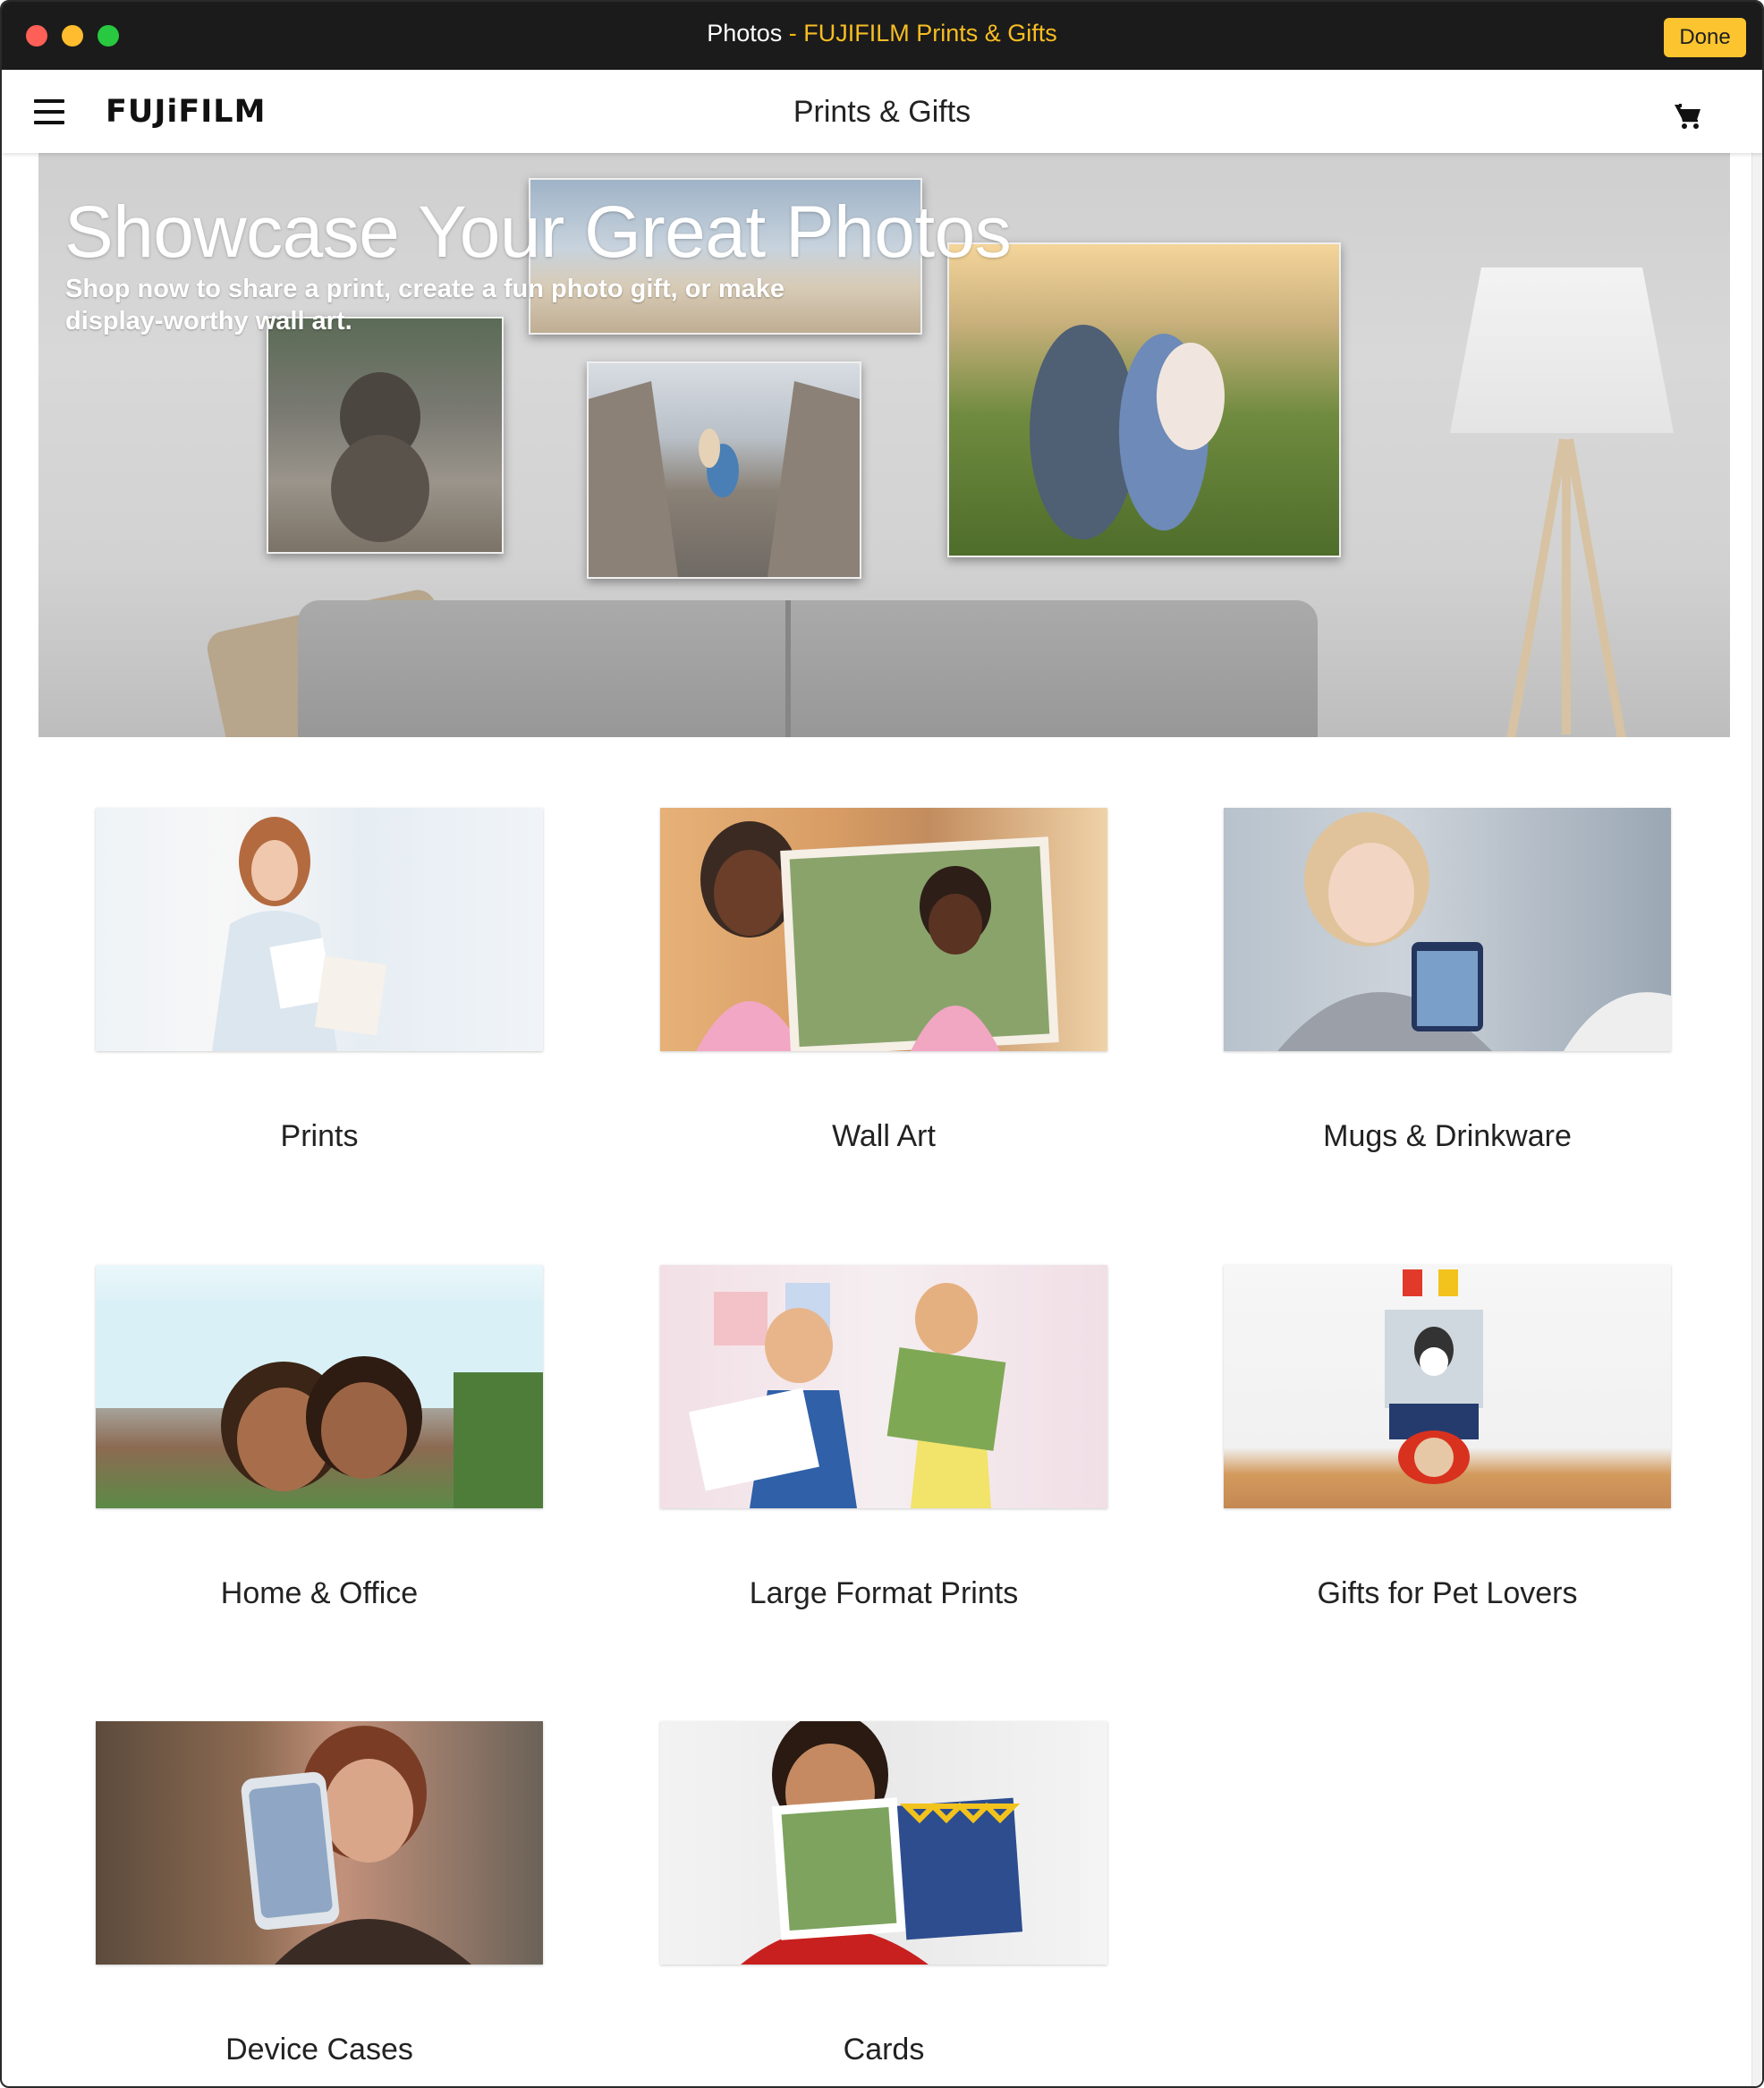  Describe the element at coordinates (1447, 1593) in the screenshot. I see `category-label: Gifts for Pet Lovers` at that location.